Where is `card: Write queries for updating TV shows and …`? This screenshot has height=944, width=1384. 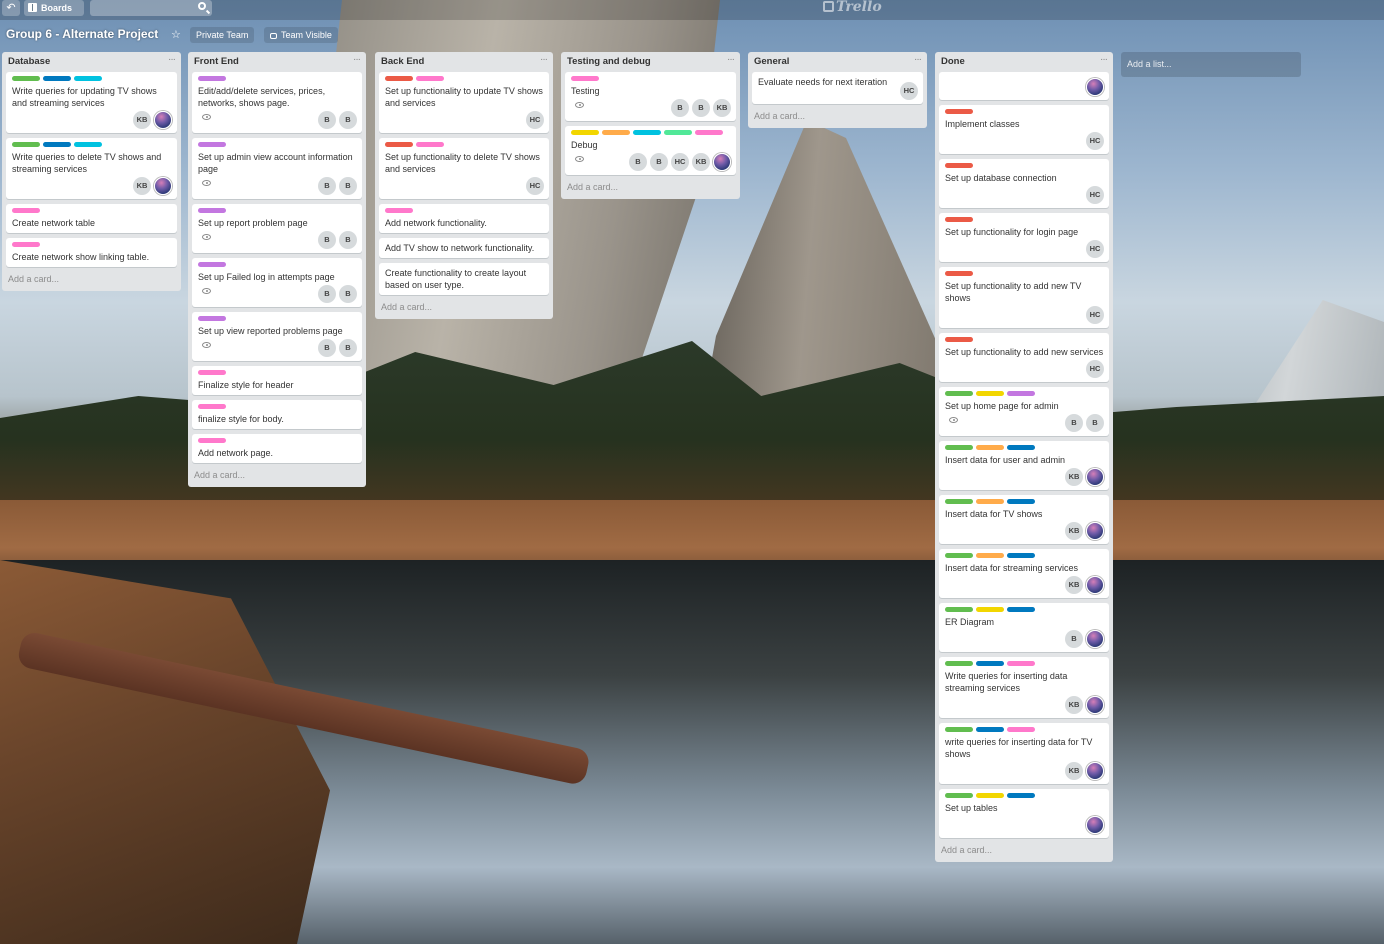
card: Write queries for updating TV shows and … is located at coordinates (91, 102).